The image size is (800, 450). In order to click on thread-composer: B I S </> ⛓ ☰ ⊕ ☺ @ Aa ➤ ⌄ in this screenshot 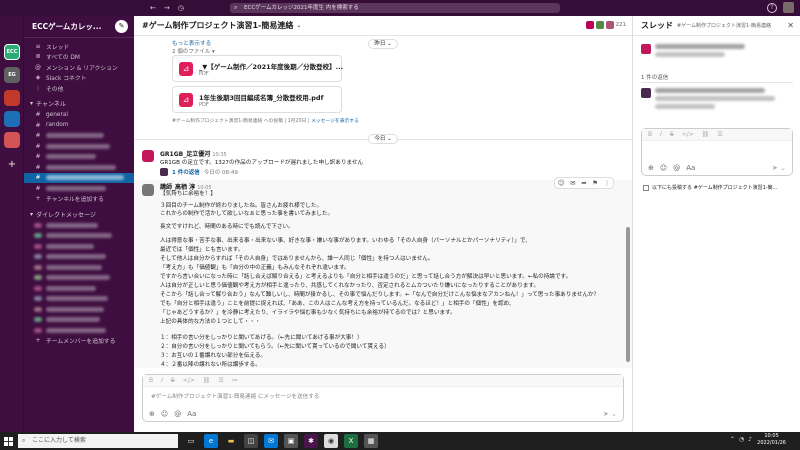, I will do `click(717, 152)`.